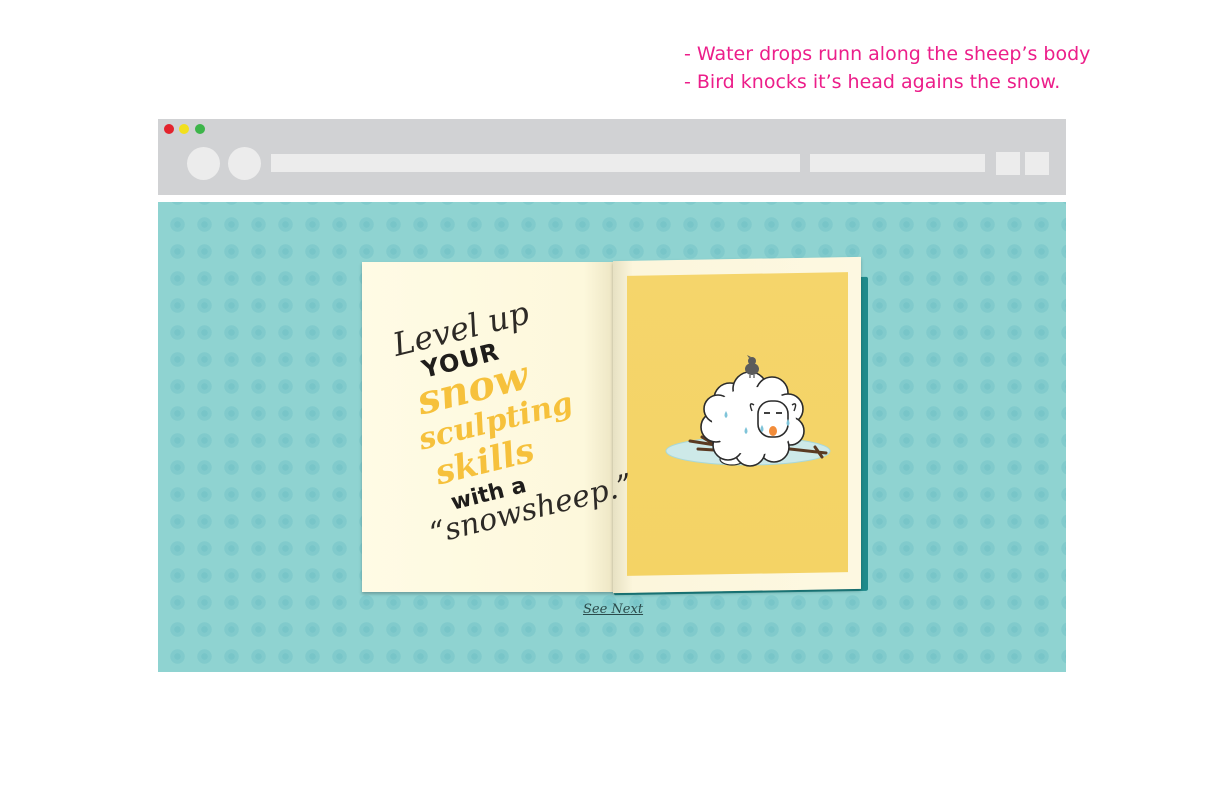  I want to click on browser-toolbar, so click(612, 157).